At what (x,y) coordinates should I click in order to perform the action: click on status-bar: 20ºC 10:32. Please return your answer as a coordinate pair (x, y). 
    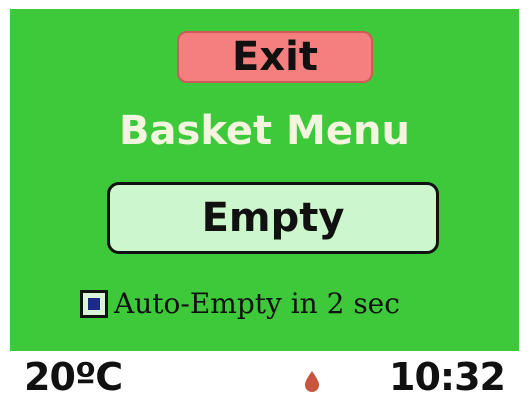
    Looking at the image, I should click on (264, 375).